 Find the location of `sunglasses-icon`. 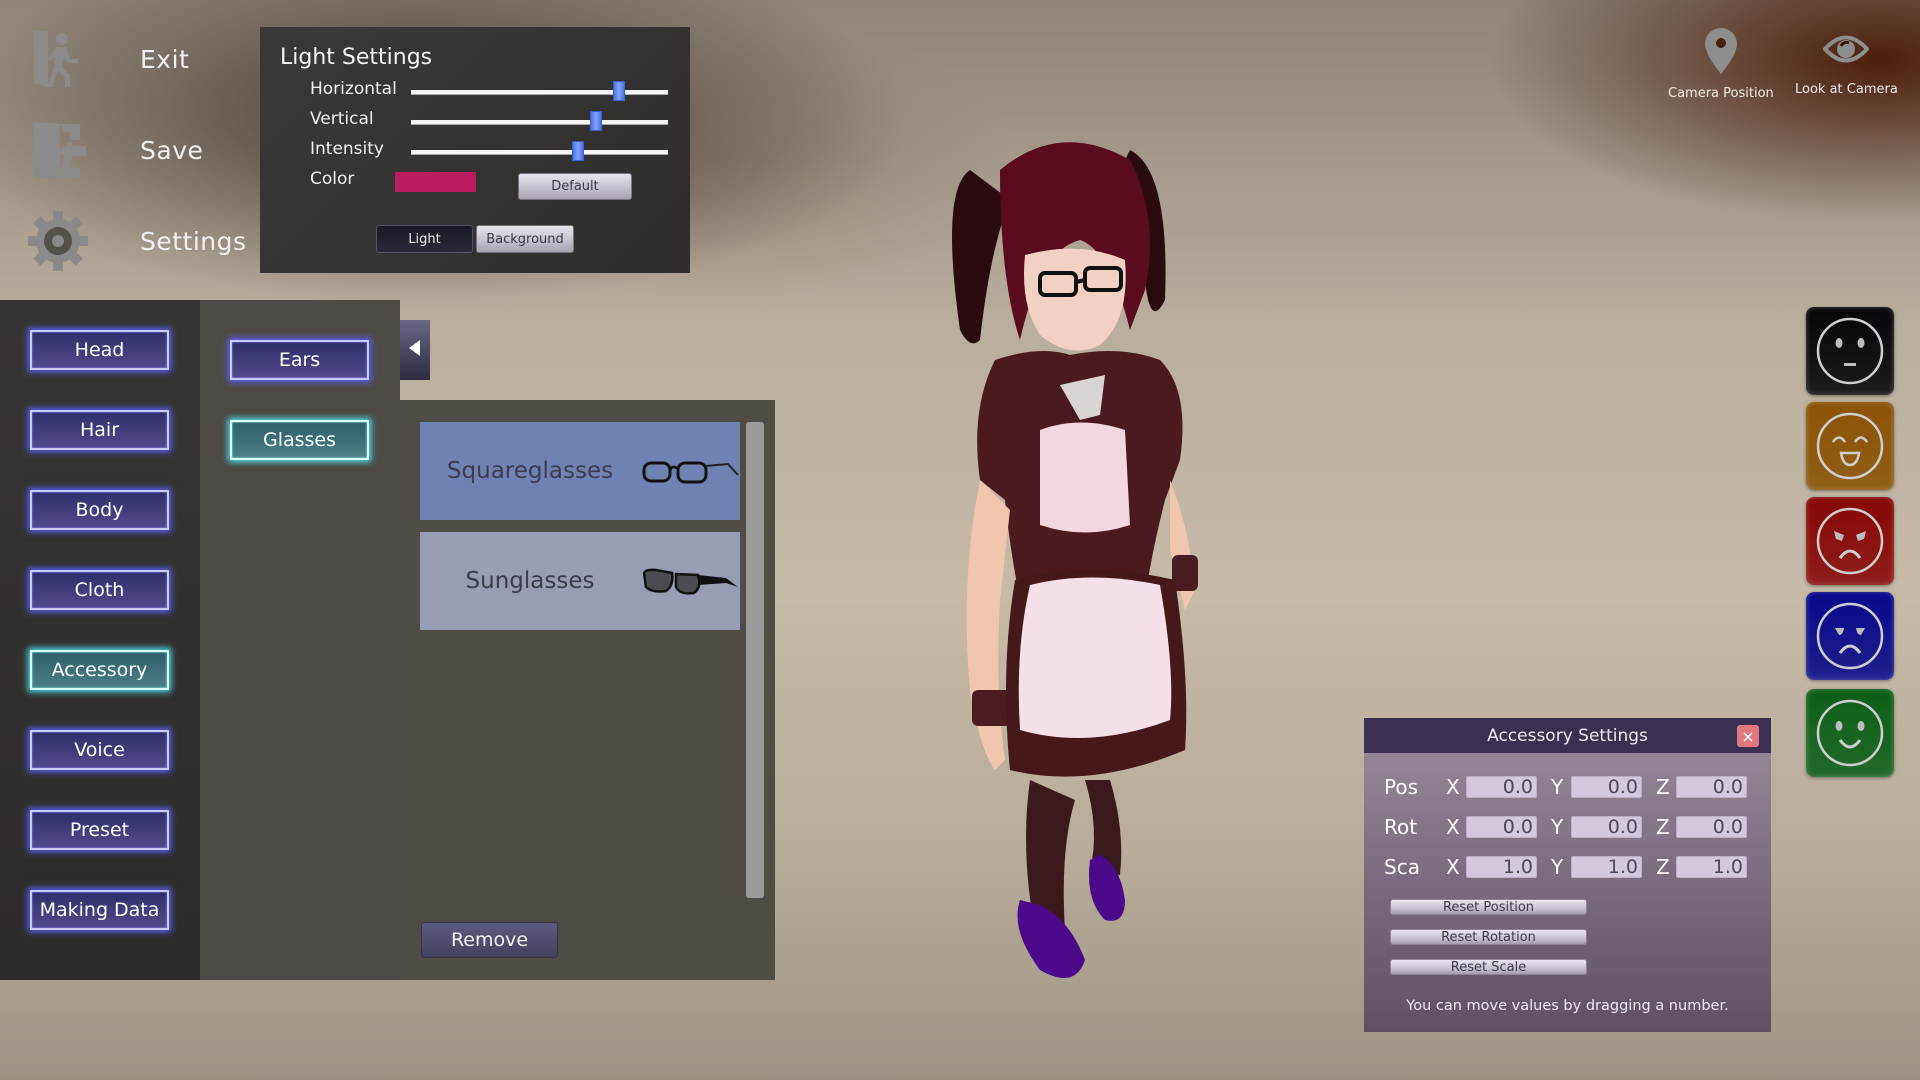

sunglasses-icon is located at coordinates (690, 581).